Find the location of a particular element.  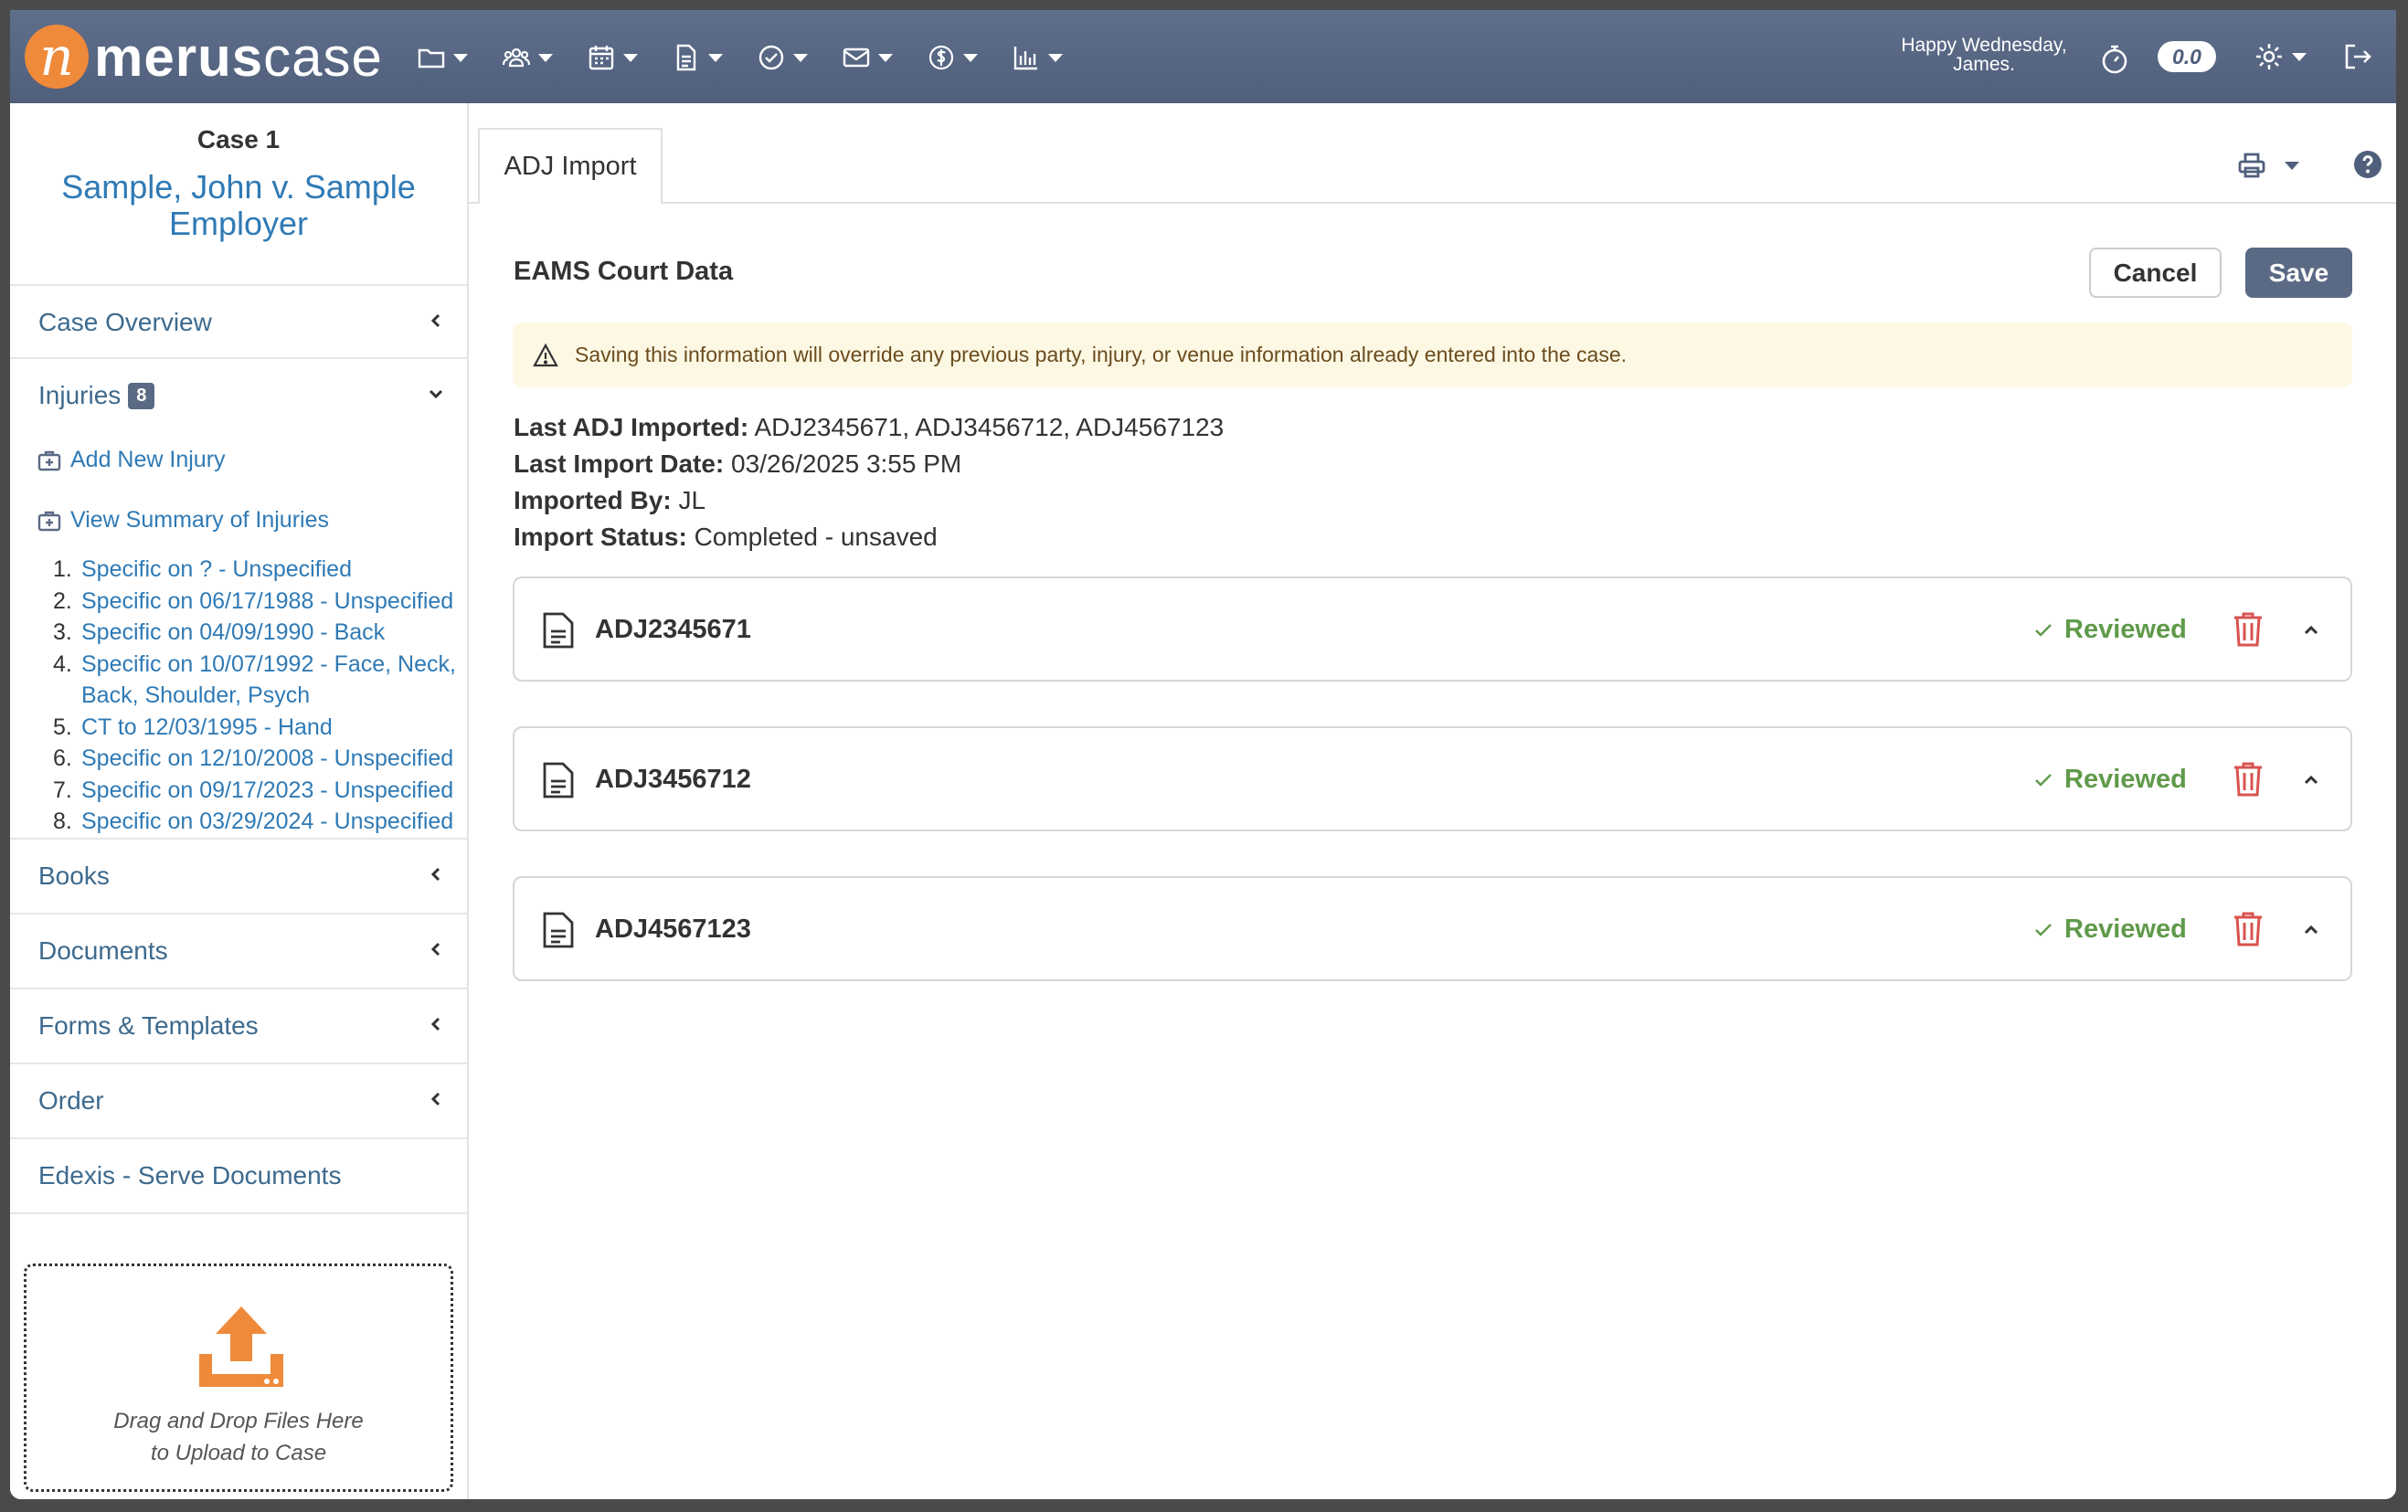

sidebar-item-label: Order is located at coordinates (71, 1100).